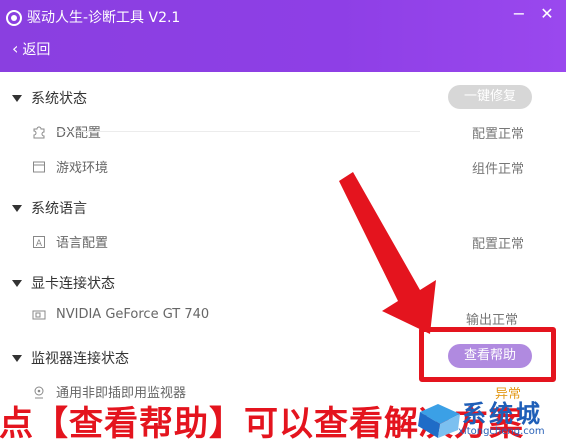 This screenshot has width=566, height=445. I want to click on red-arrow-annotation, so click(387, 253).